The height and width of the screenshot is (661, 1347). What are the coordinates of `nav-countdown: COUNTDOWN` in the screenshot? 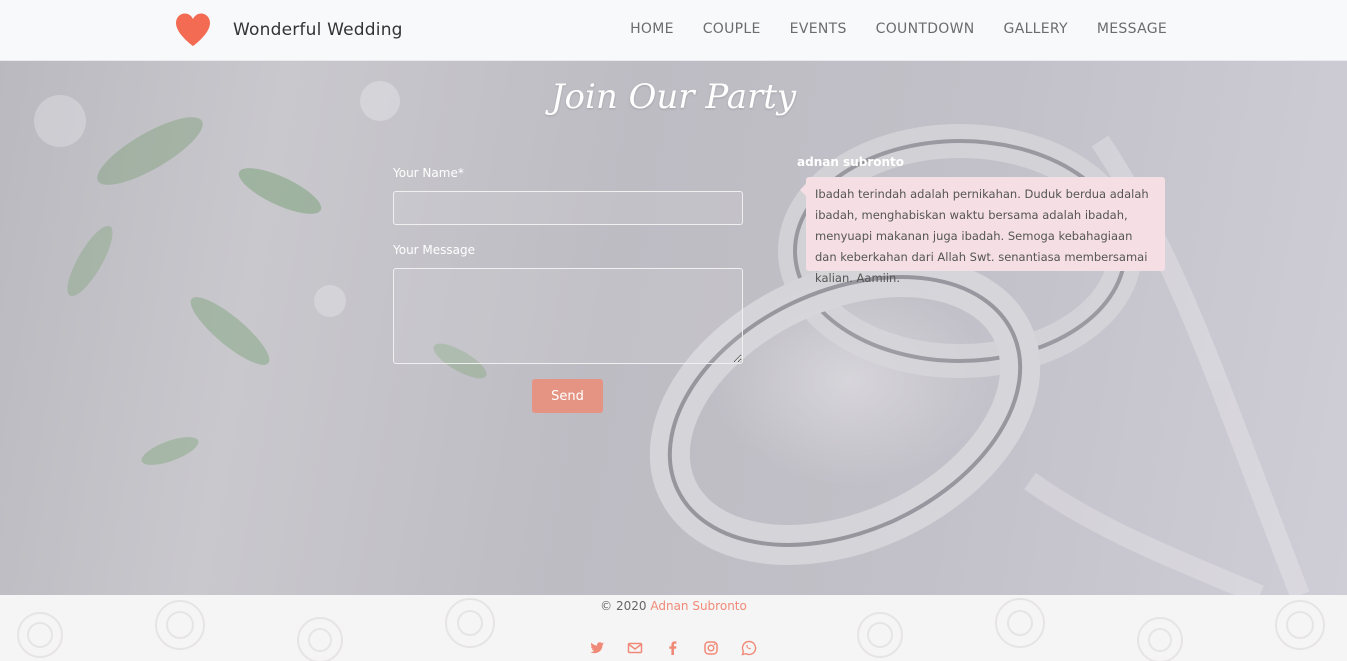 It's located at (925, 29).